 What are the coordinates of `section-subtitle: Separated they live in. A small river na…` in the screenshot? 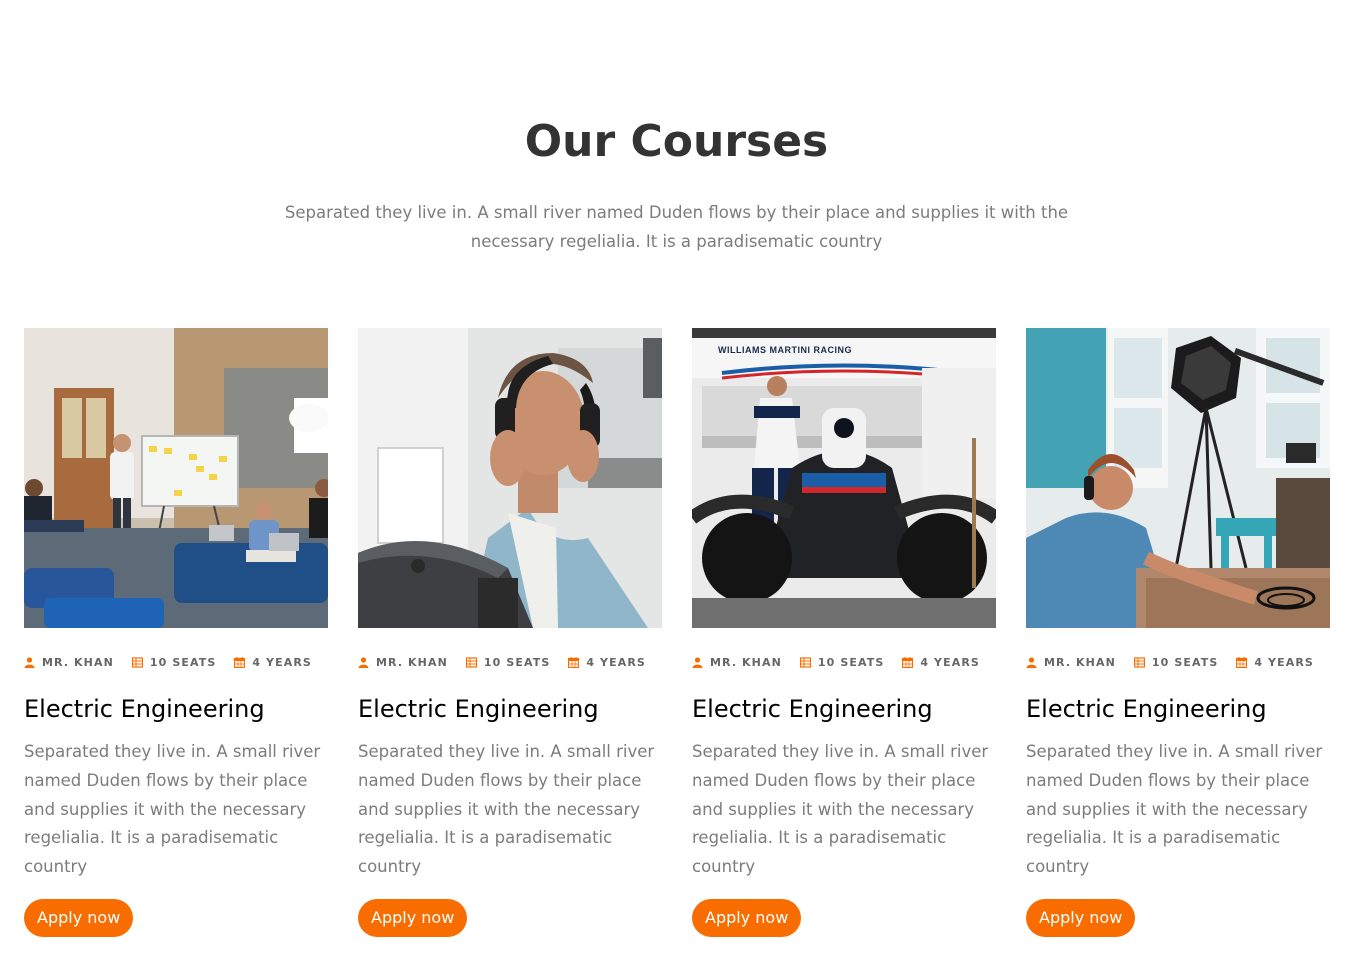 It's located at (676, 227).